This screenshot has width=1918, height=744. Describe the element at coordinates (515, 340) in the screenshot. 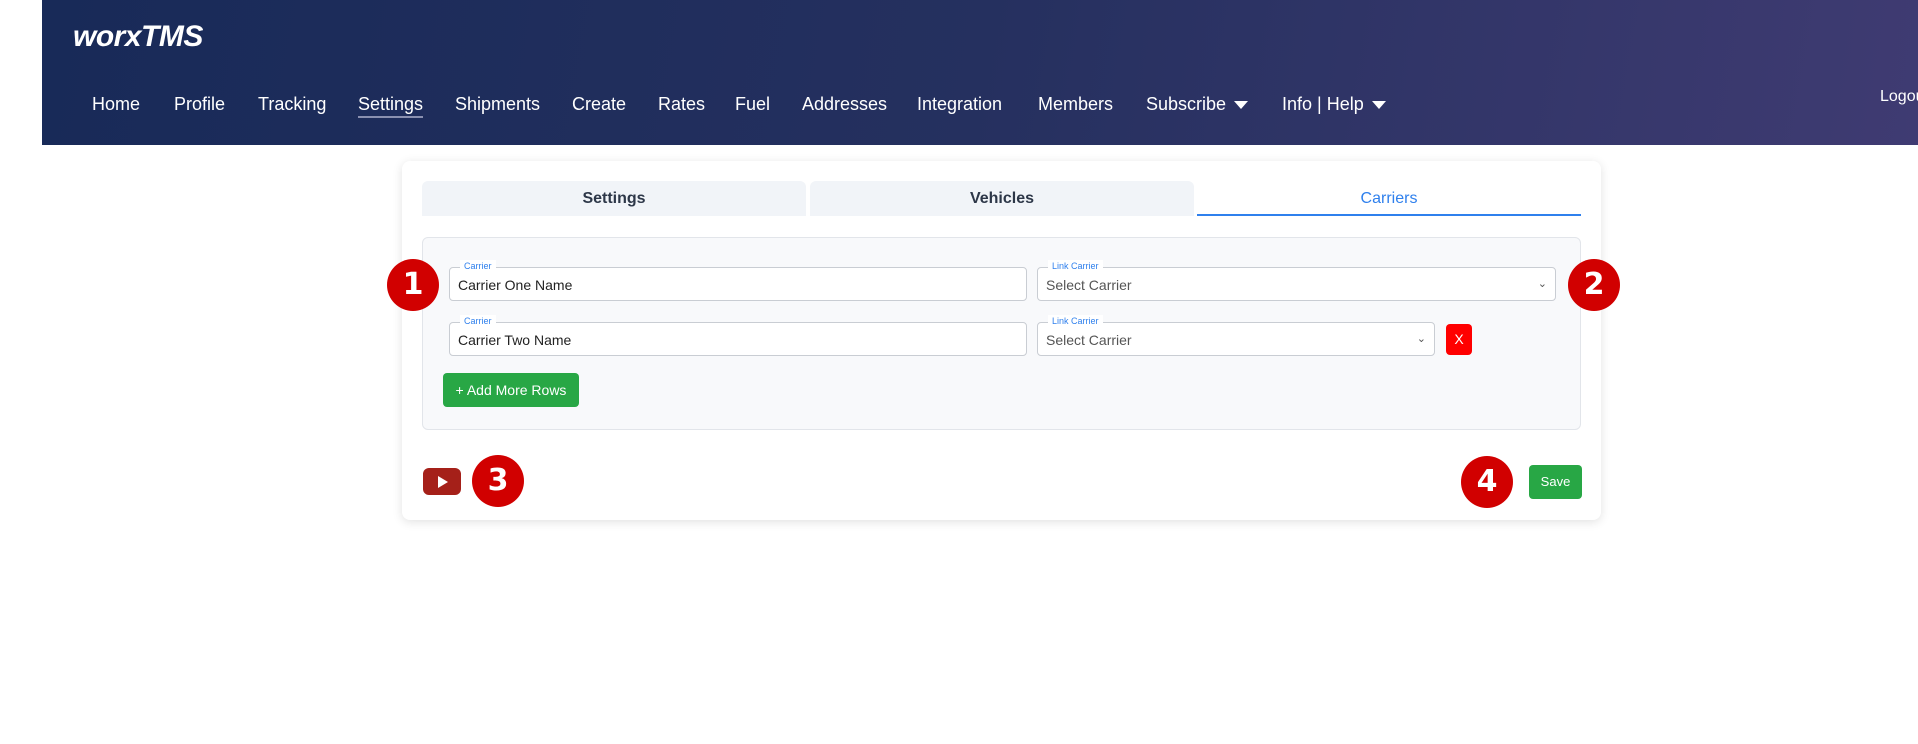

I see `carrier-value: Carrier Two Name` at that location.